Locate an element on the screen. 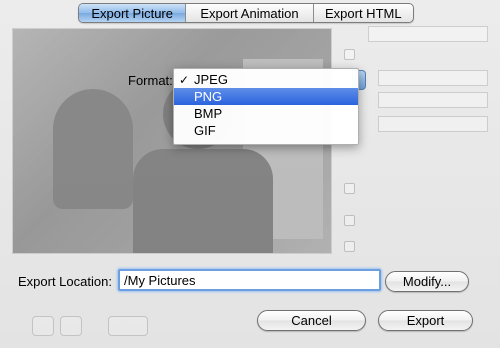  format-option-bmp: BMP is located at coordinates (266, 113).